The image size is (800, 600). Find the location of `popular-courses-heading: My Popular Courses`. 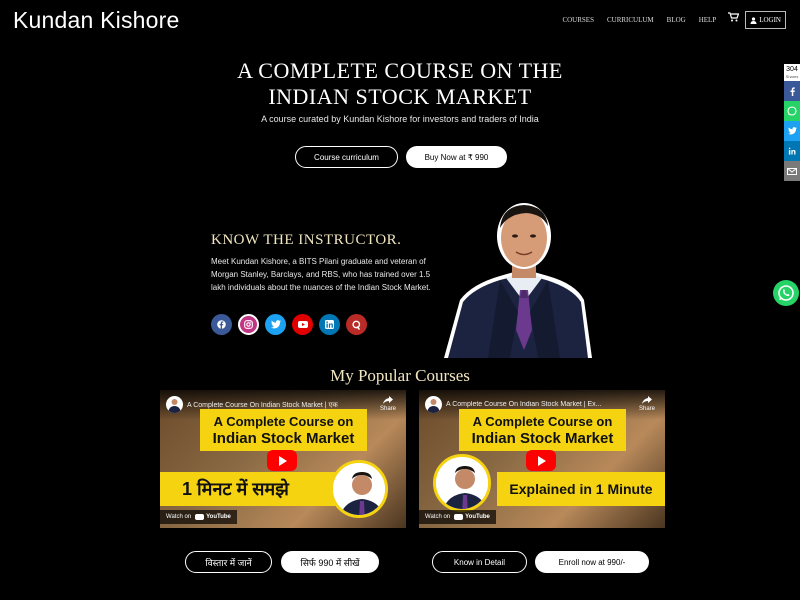

popular-courses-heading: My Popular Courses is located at coordinates (400, 375).